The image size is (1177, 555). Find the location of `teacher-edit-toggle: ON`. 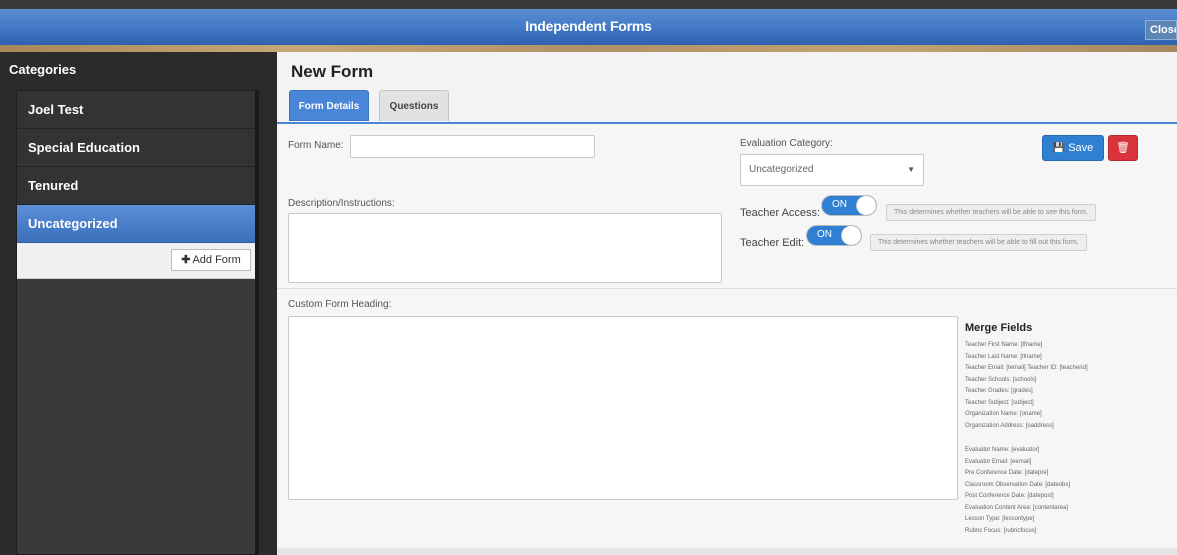

teacher-edit-toggle: ON is located at coordinates (834, 235).